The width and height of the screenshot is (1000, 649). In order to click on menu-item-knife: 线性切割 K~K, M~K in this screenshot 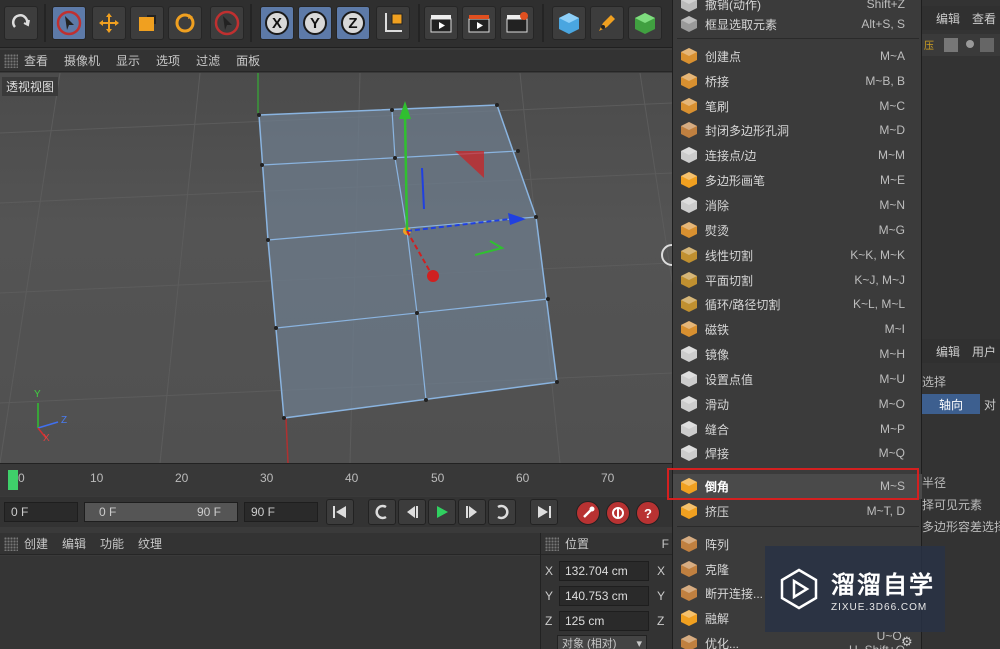, I will do `click(798, 255)`.